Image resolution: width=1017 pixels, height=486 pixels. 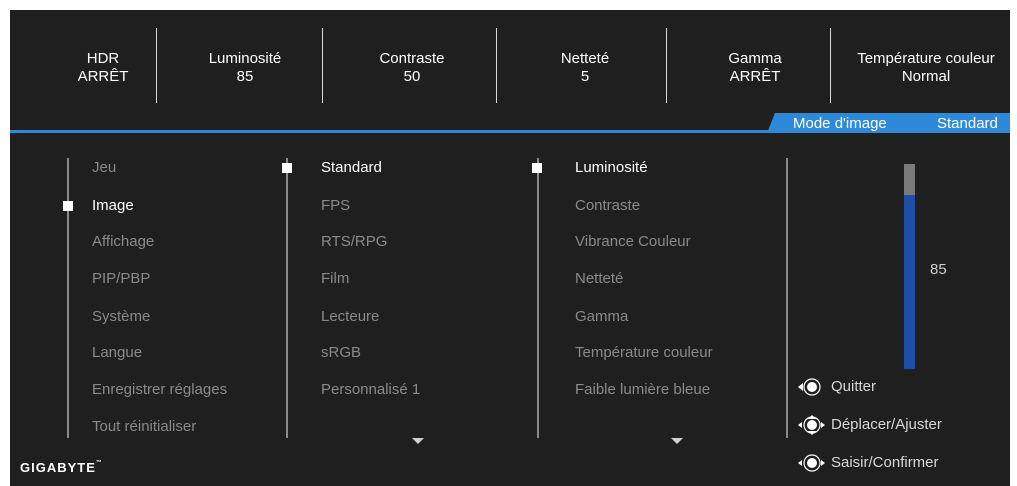 What do you see at coordinates (585, 76) in the screenshot?
I see `status-nettete-value: 5` at bounding box center [585, 76].